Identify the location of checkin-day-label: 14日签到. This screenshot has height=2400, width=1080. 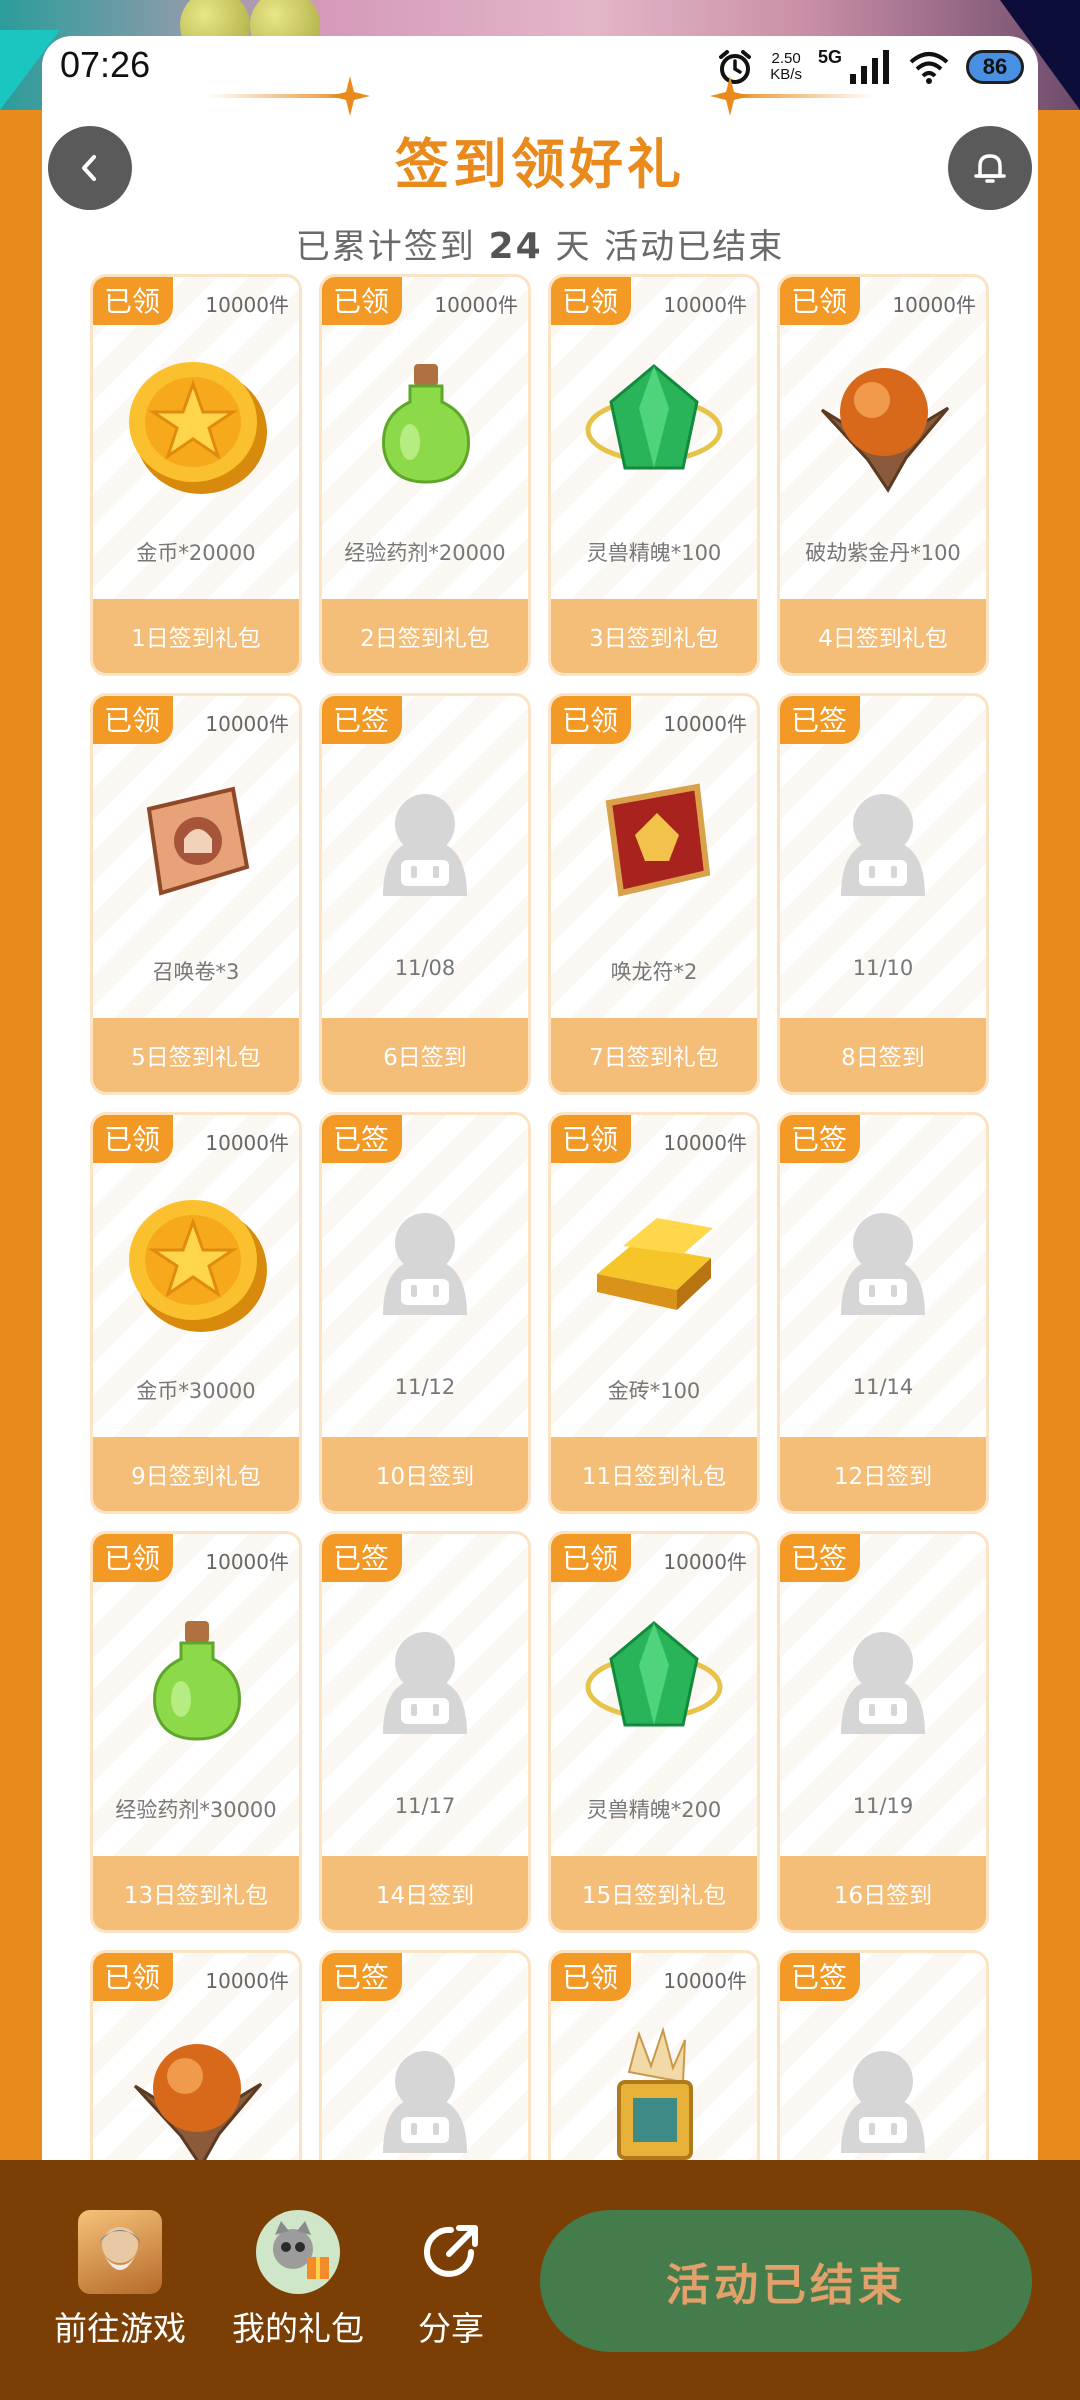
(425, 1893).